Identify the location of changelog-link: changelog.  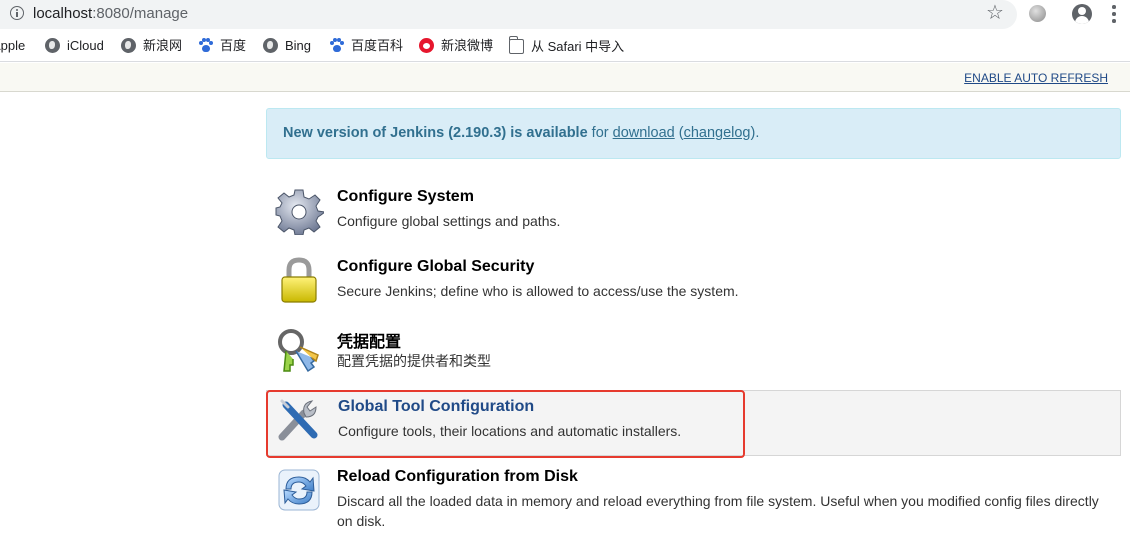
(717, 133).